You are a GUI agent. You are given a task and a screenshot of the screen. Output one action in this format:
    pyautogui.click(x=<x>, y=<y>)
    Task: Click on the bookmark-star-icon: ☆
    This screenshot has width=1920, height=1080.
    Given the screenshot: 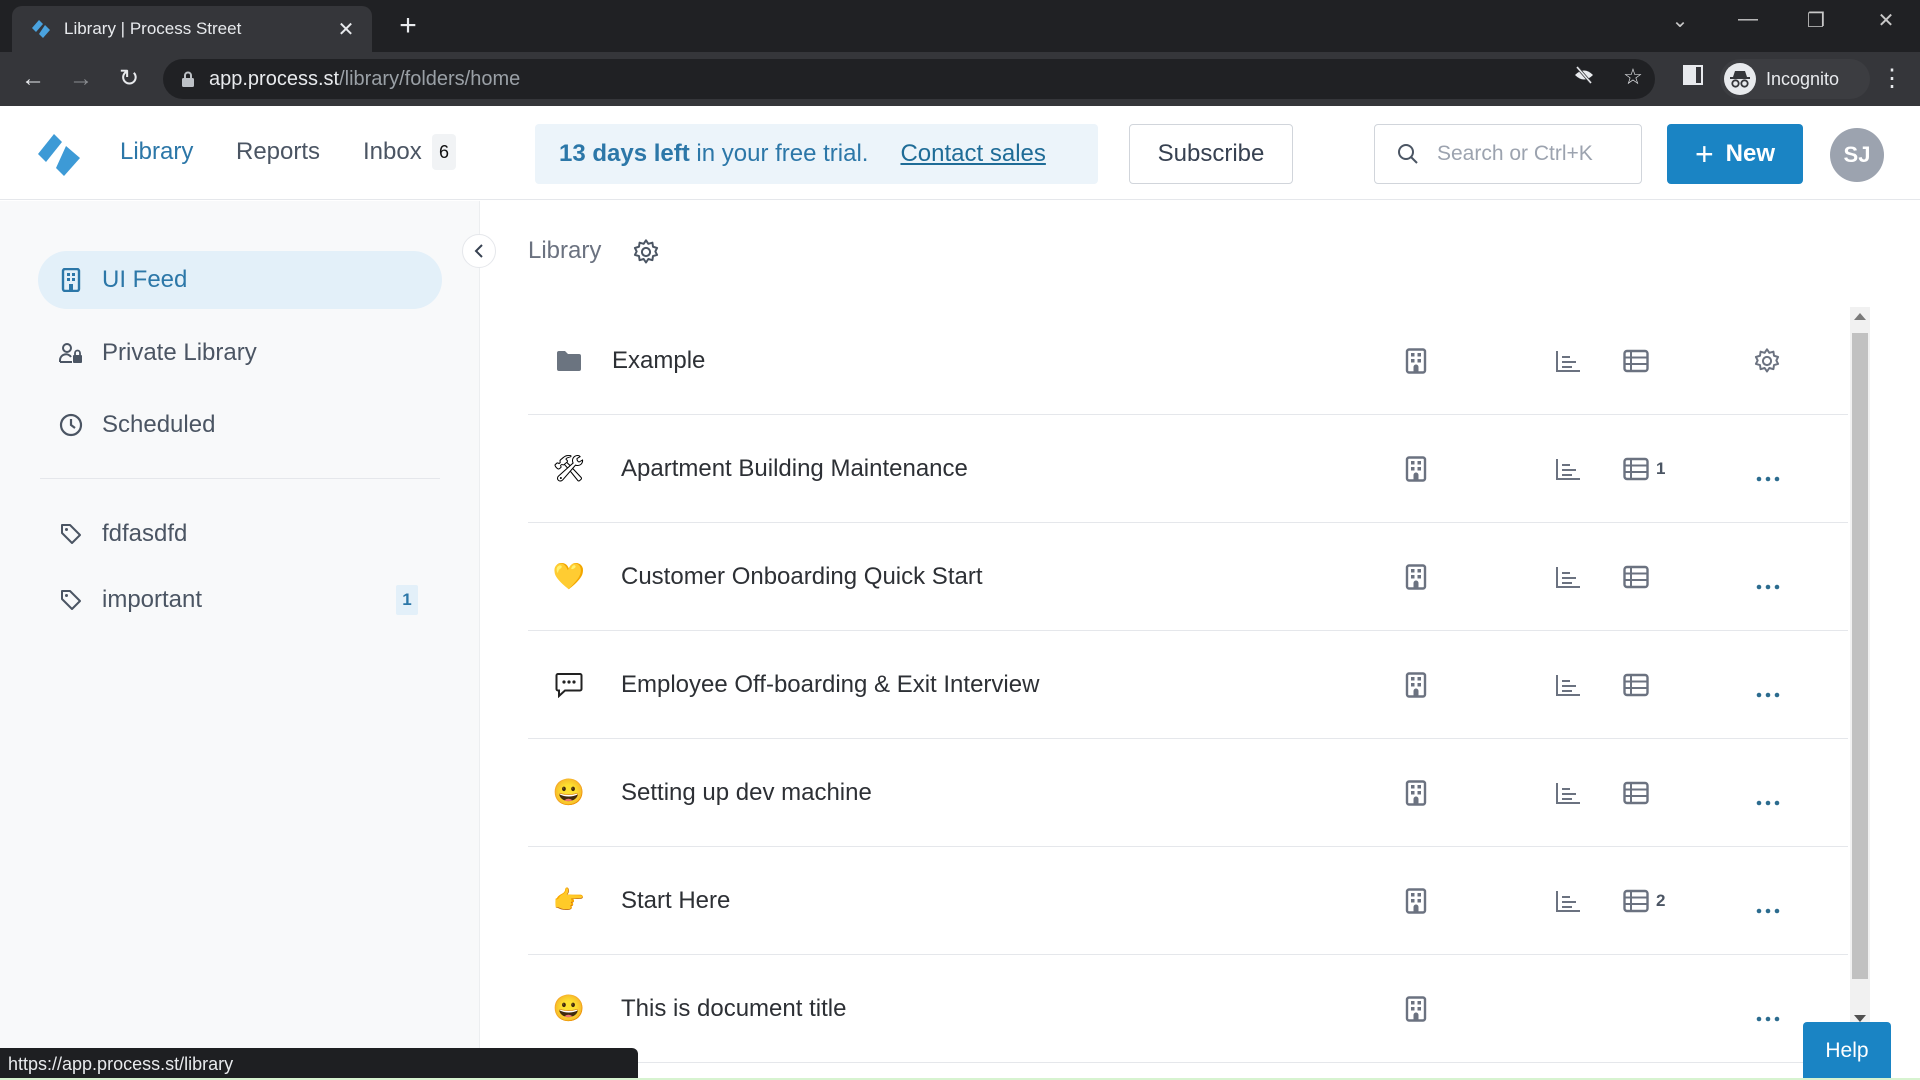 What is the action you would take?
    pyautogui.click(x=1633, y=77)
    